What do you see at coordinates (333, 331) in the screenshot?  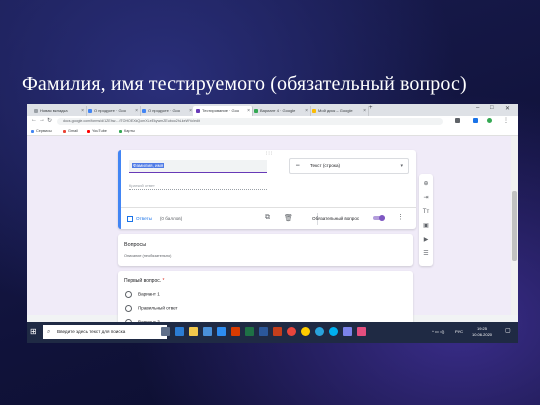 I see `skype-icon` at bounding box center [333, 331].